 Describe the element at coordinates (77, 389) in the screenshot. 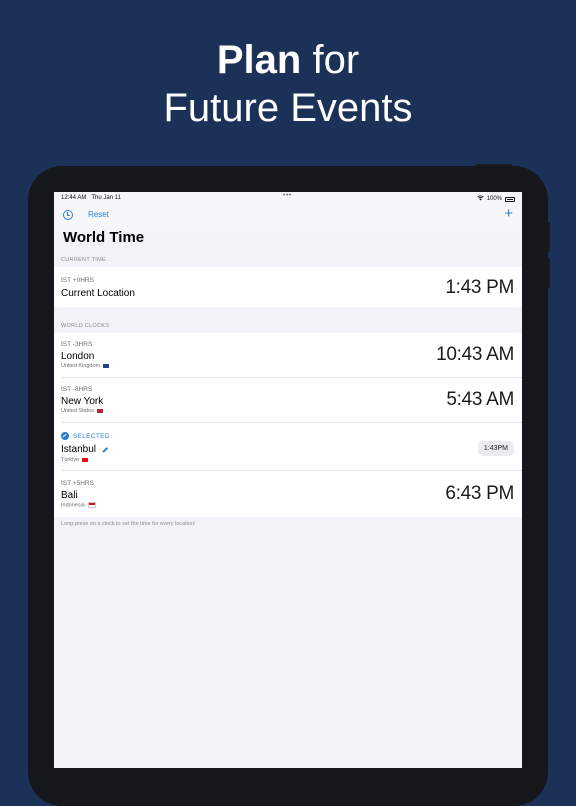

I see `clock-offset: IST -8HRS` at that location.